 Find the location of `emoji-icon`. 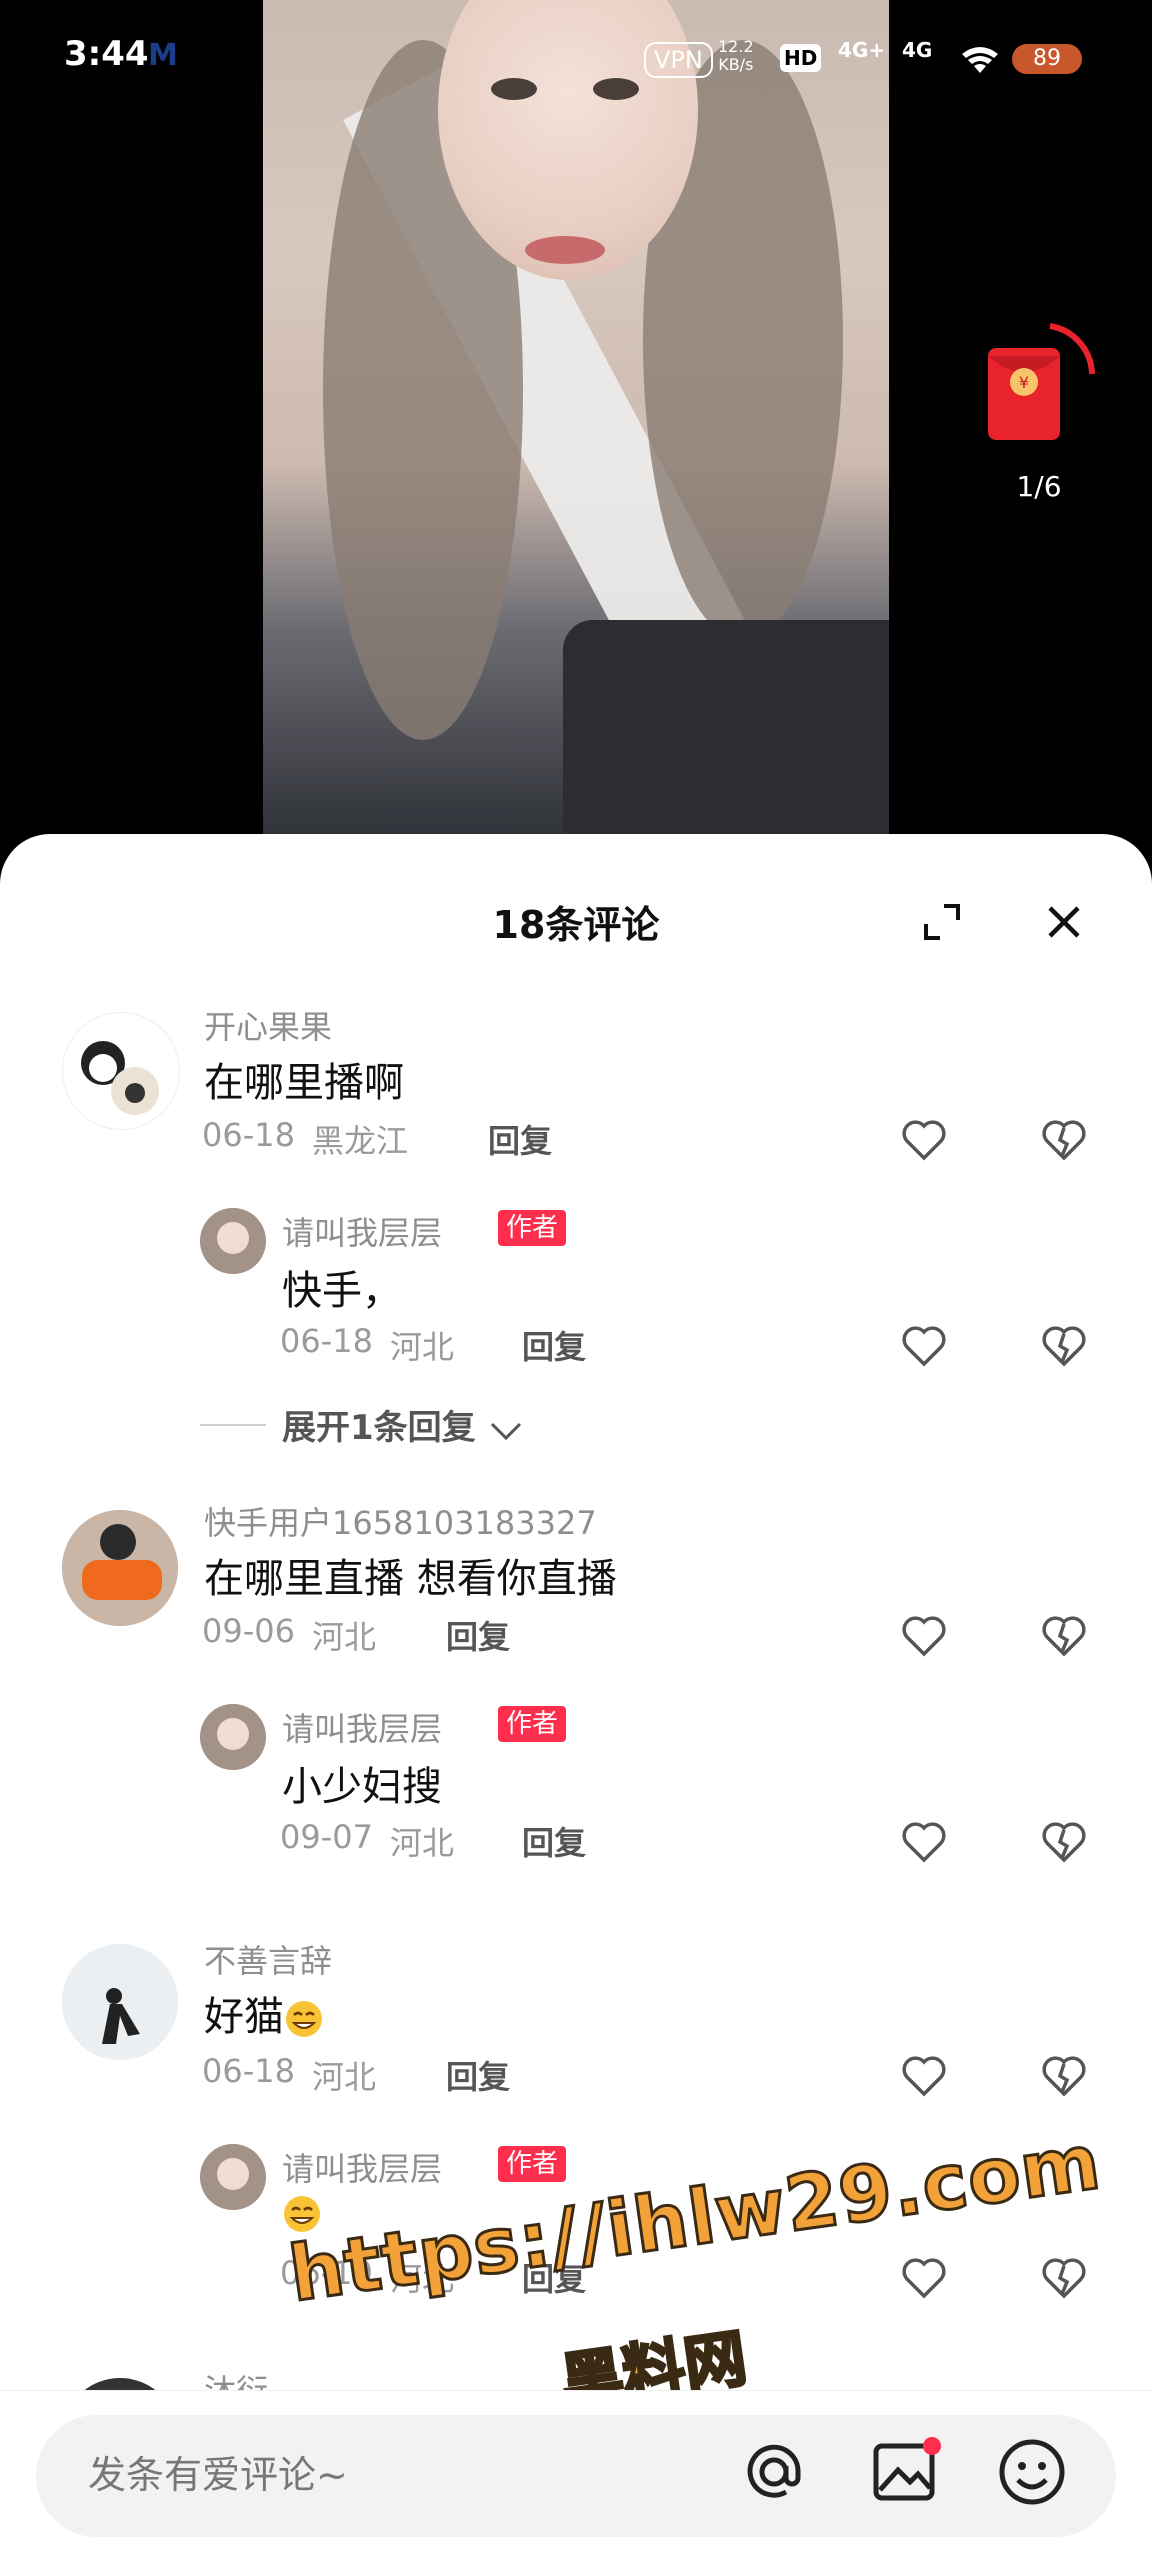

emoji-icon is located at coordinates (1032, 2472).